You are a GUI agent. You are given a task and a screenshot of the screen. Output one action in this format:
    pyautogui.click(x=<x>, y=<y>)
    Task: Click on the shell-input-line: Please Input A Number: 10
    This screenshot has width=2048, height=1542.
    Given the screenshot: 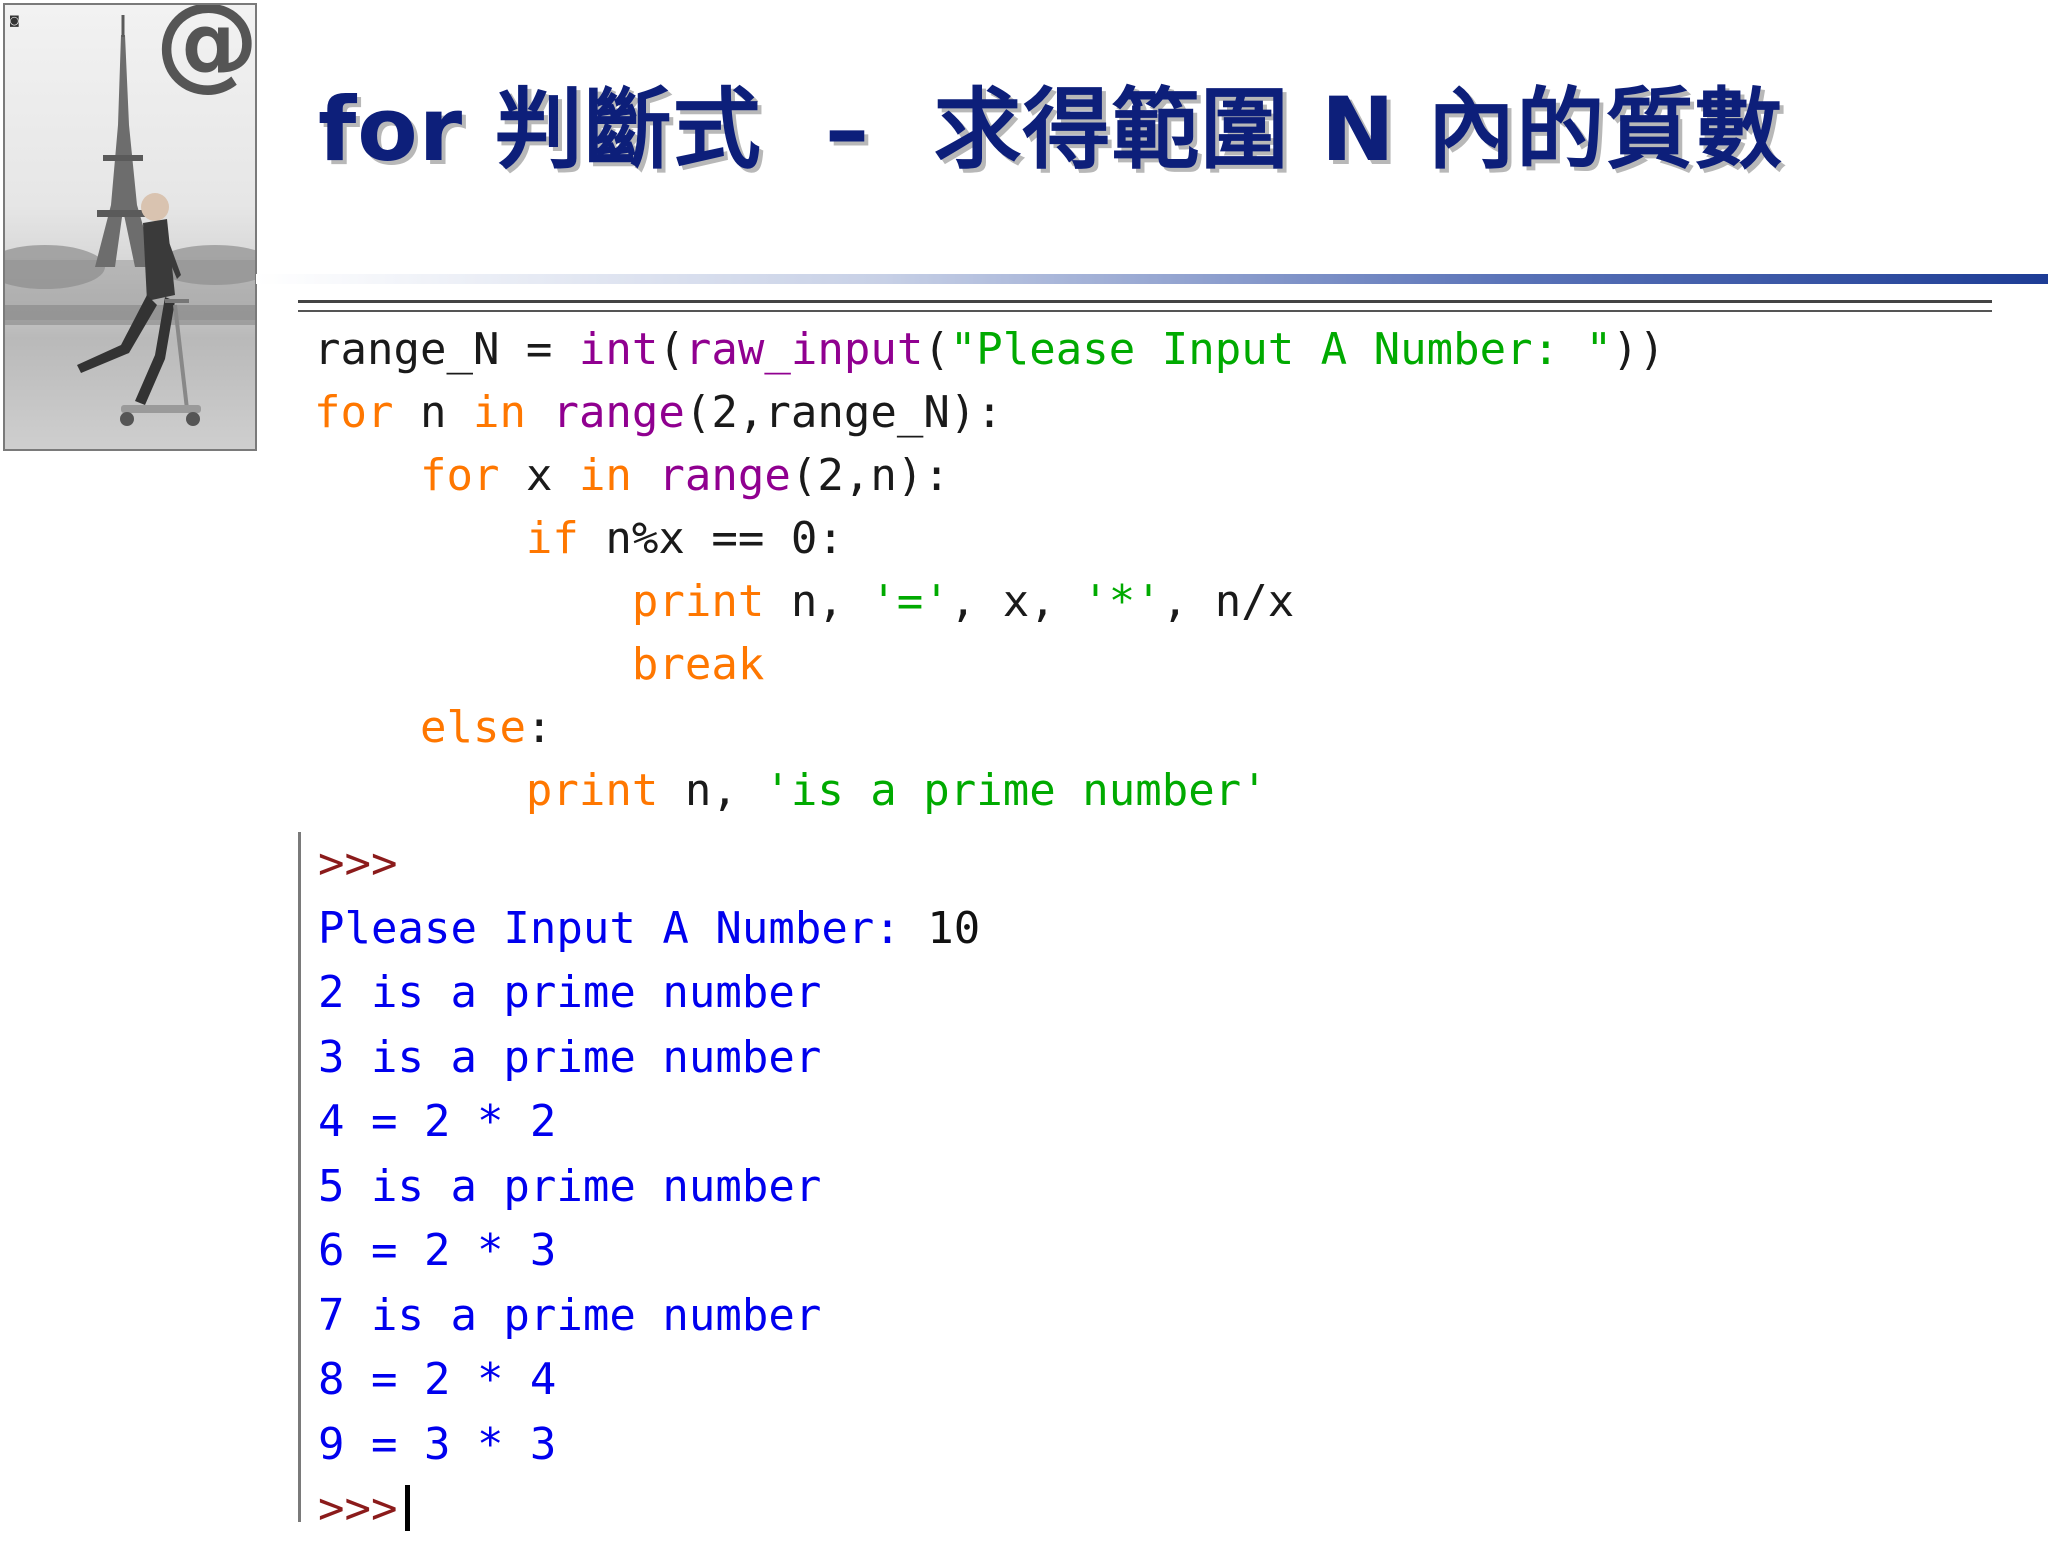 What is the action you would take?
    pyautogui.click(x=649, y=929)
    